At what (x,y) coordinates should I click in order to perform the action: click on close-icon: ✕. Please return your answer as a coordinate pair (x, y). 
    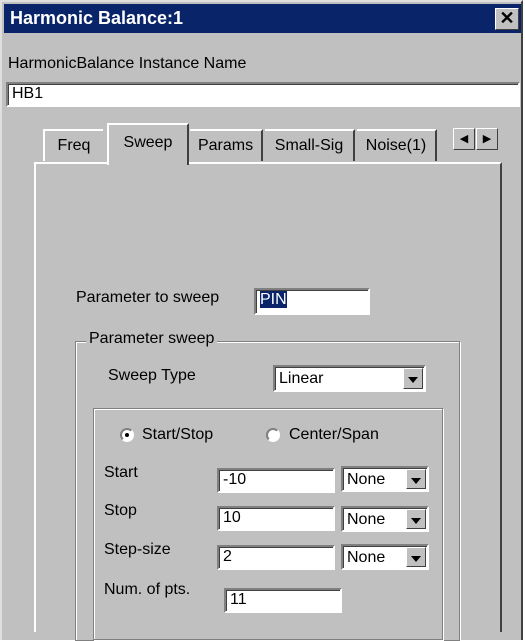
    Looking at the image, I should click on (507, 18).